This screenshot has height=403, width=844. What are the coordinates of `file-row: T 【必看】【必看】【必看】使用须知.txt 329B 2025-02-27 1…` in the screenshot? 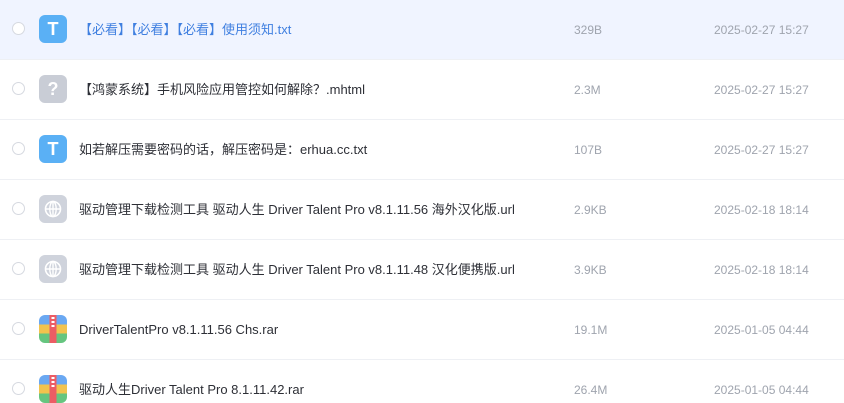 It's located at (422, 30).